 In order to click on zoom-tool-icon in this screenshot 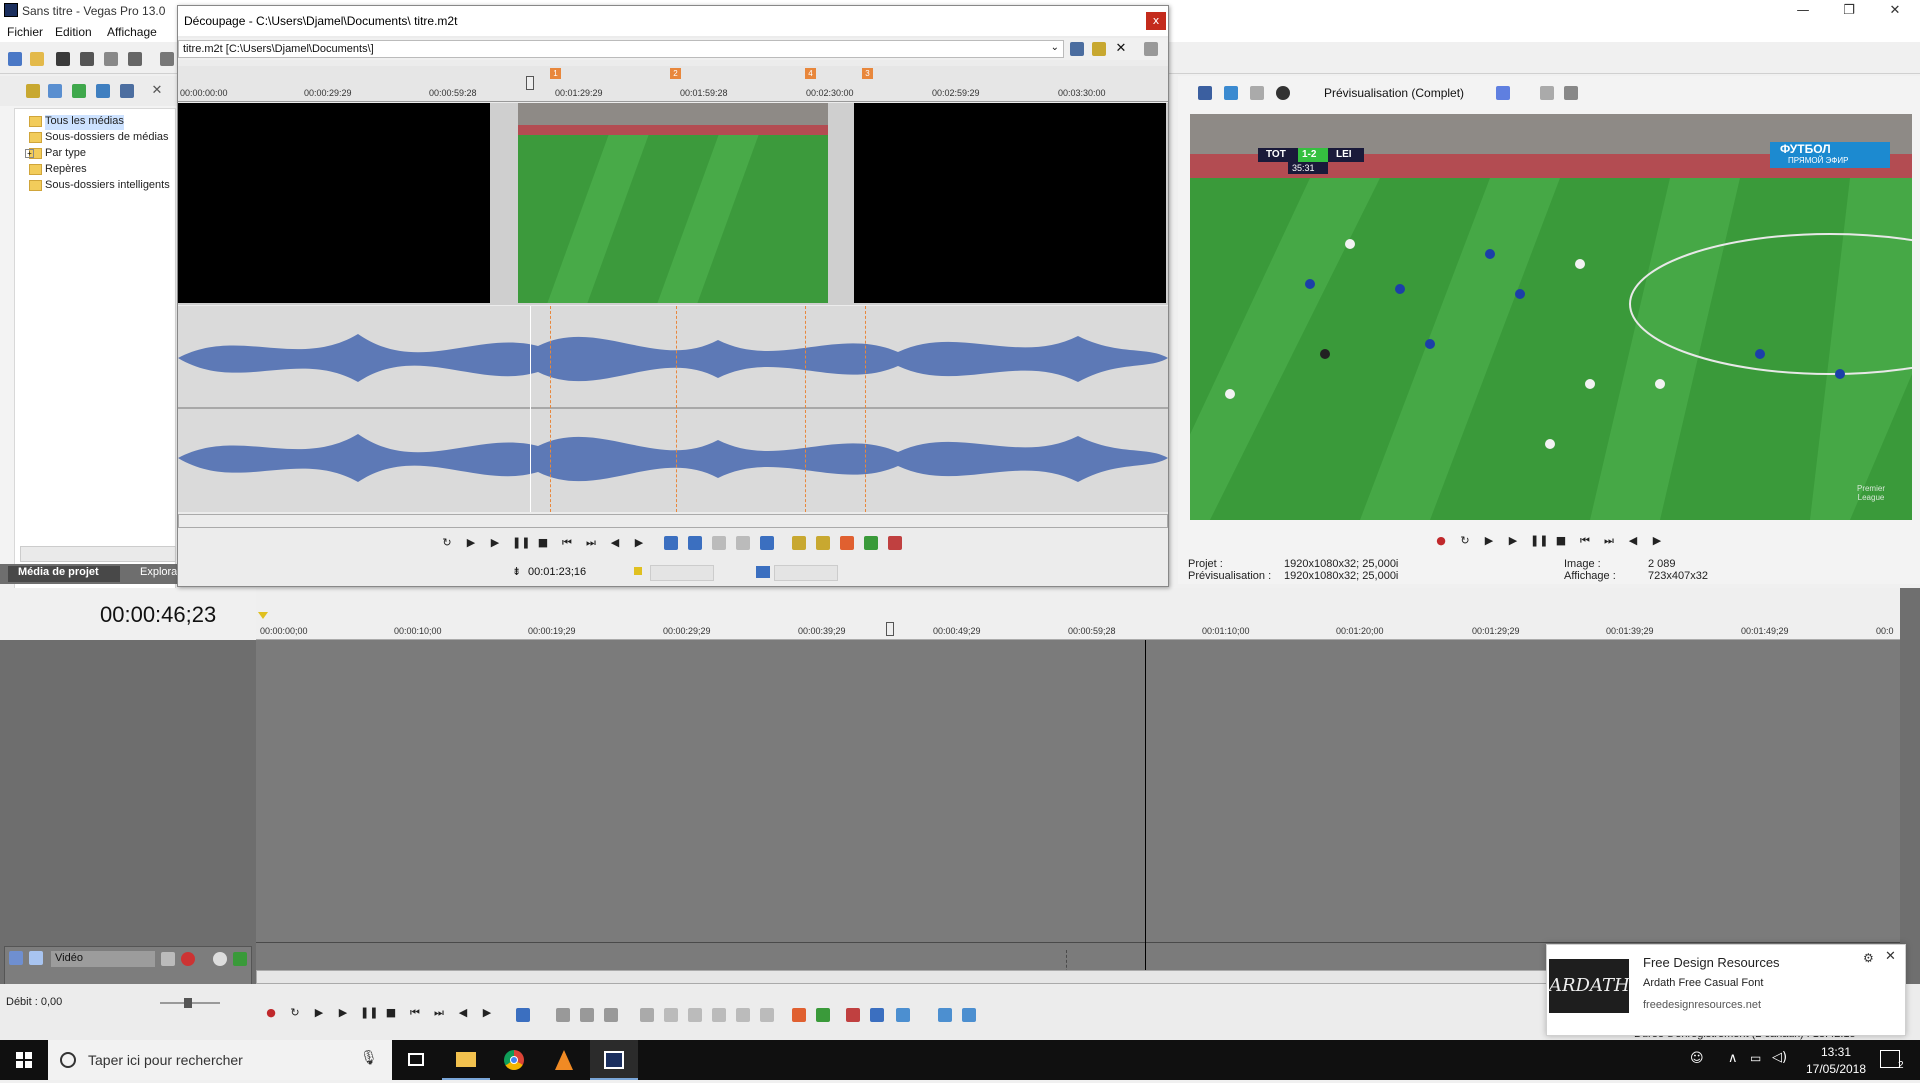, I will do `click(611, 1015)`.